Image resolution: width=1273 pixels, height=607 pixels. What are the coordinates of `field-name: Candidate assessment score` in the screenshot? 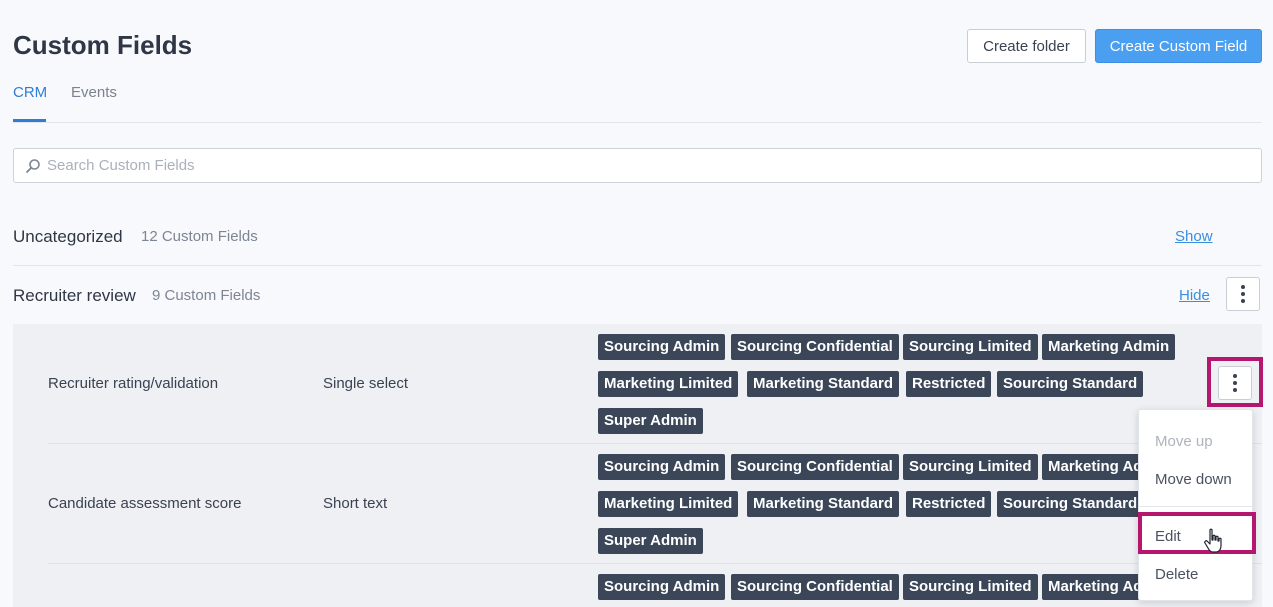 It's located at (145, 503).